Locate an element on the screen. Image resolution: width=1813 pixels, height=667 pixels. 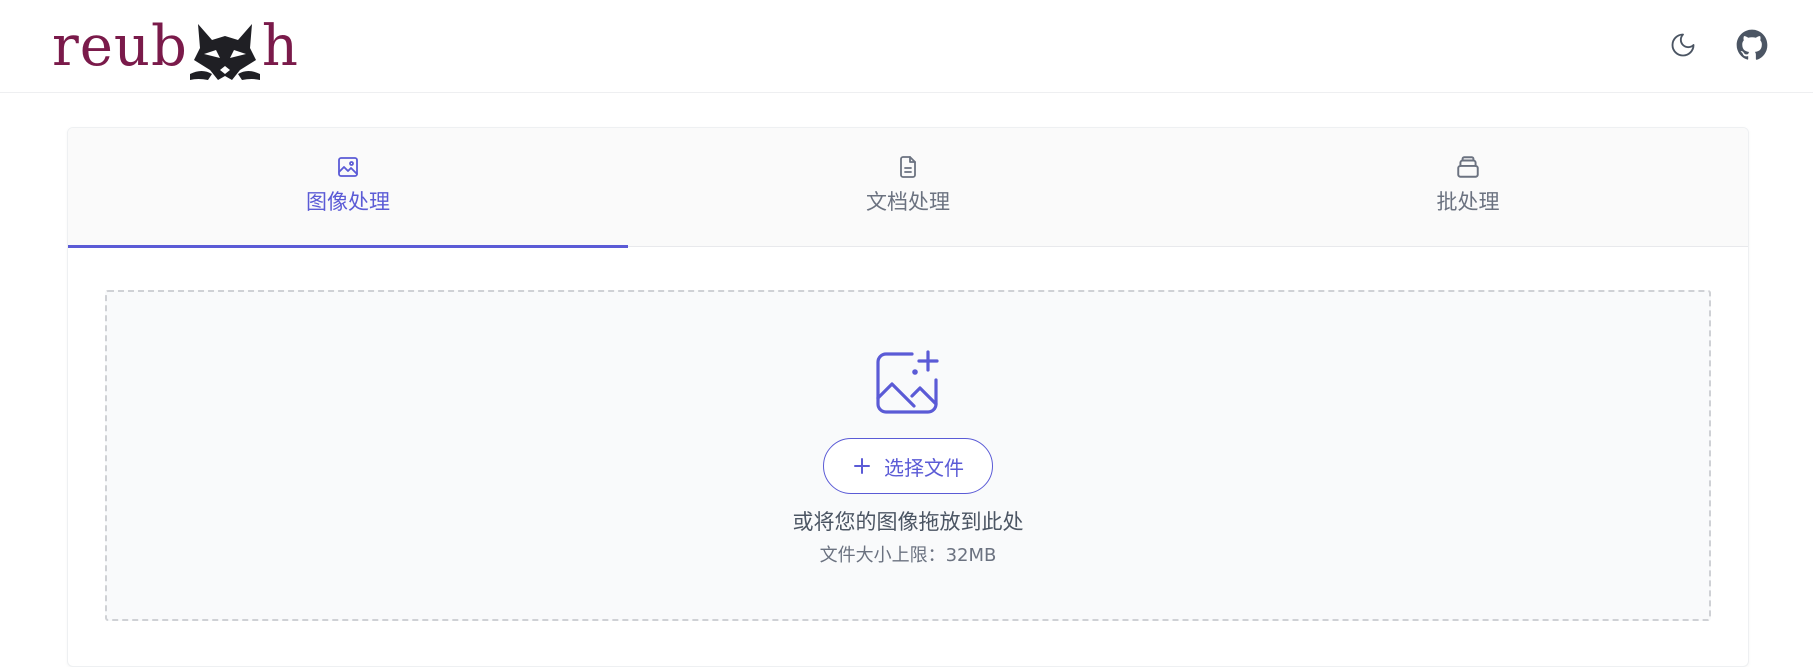
document-icon is located at coordinates (908, 167).